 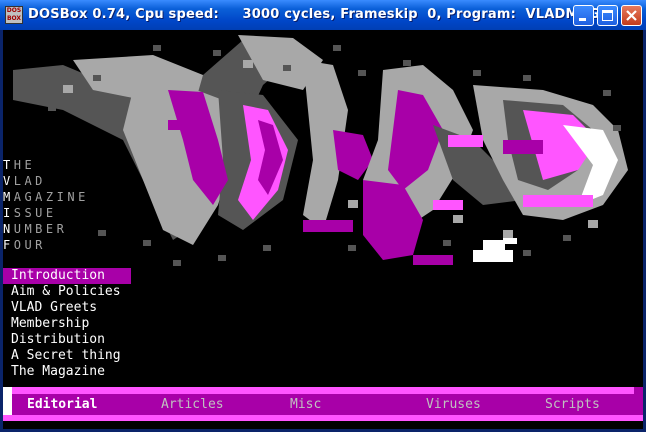 I want to click on title-row: ISSUE, so click(x=30, y=213).